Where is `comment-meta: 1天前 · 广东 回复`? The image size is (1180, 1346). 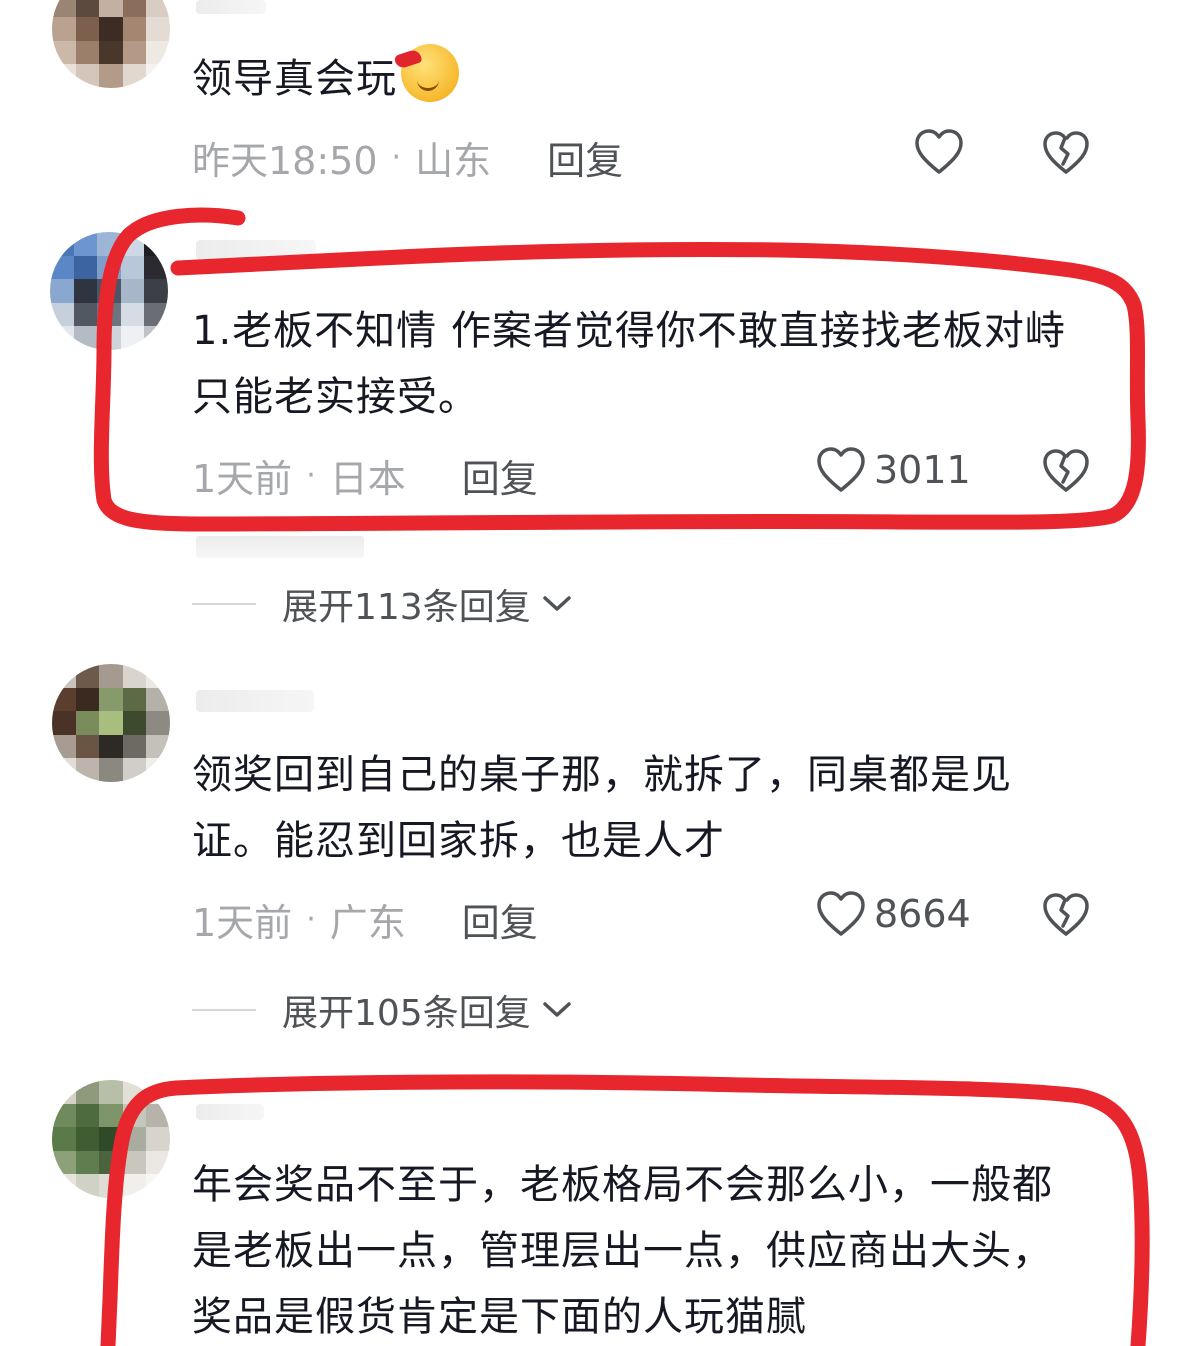 comment-meta: 1天前 · 广东 回复 is located at coordinates (365, 919).